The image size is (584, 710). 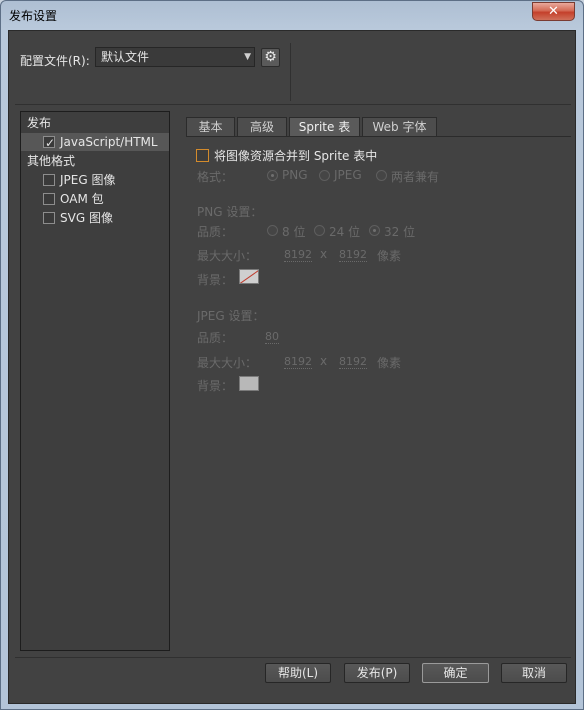 I want to click on png-height-field: 8192, so click(x=353, y=255).